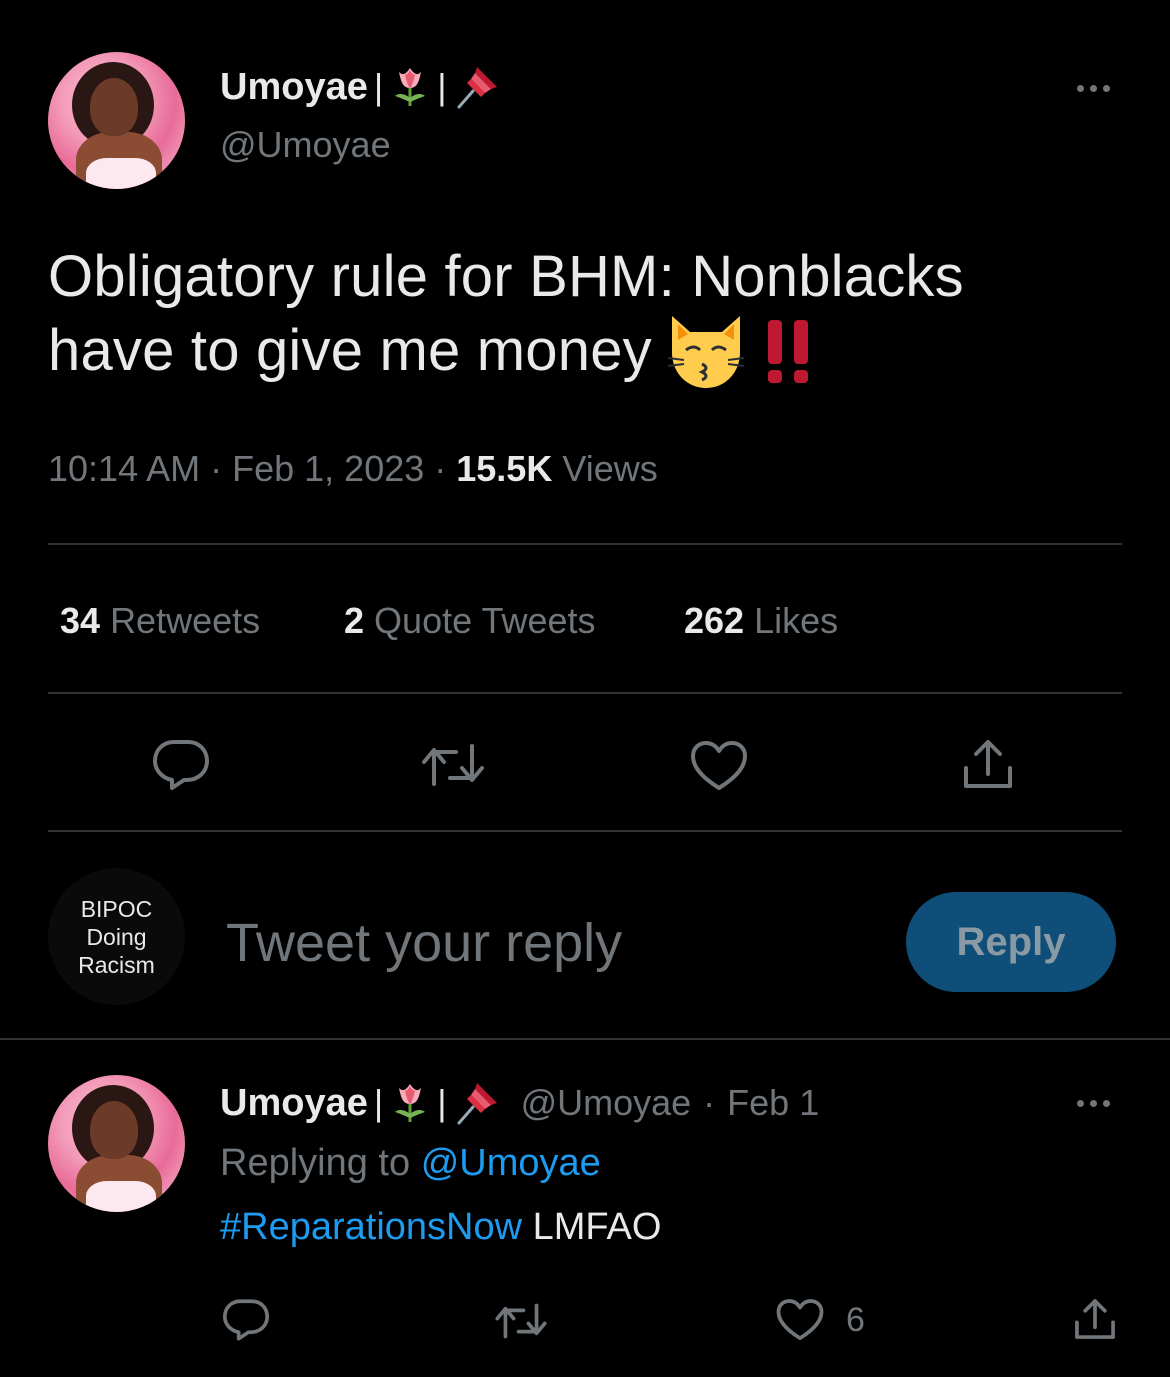 This screenshot has width=1170, height=1377. What do you see at coordinates (485, 620) in the screenshot?
I see `quotes-label: Quote Tweets` at bounding box center [485, 620].